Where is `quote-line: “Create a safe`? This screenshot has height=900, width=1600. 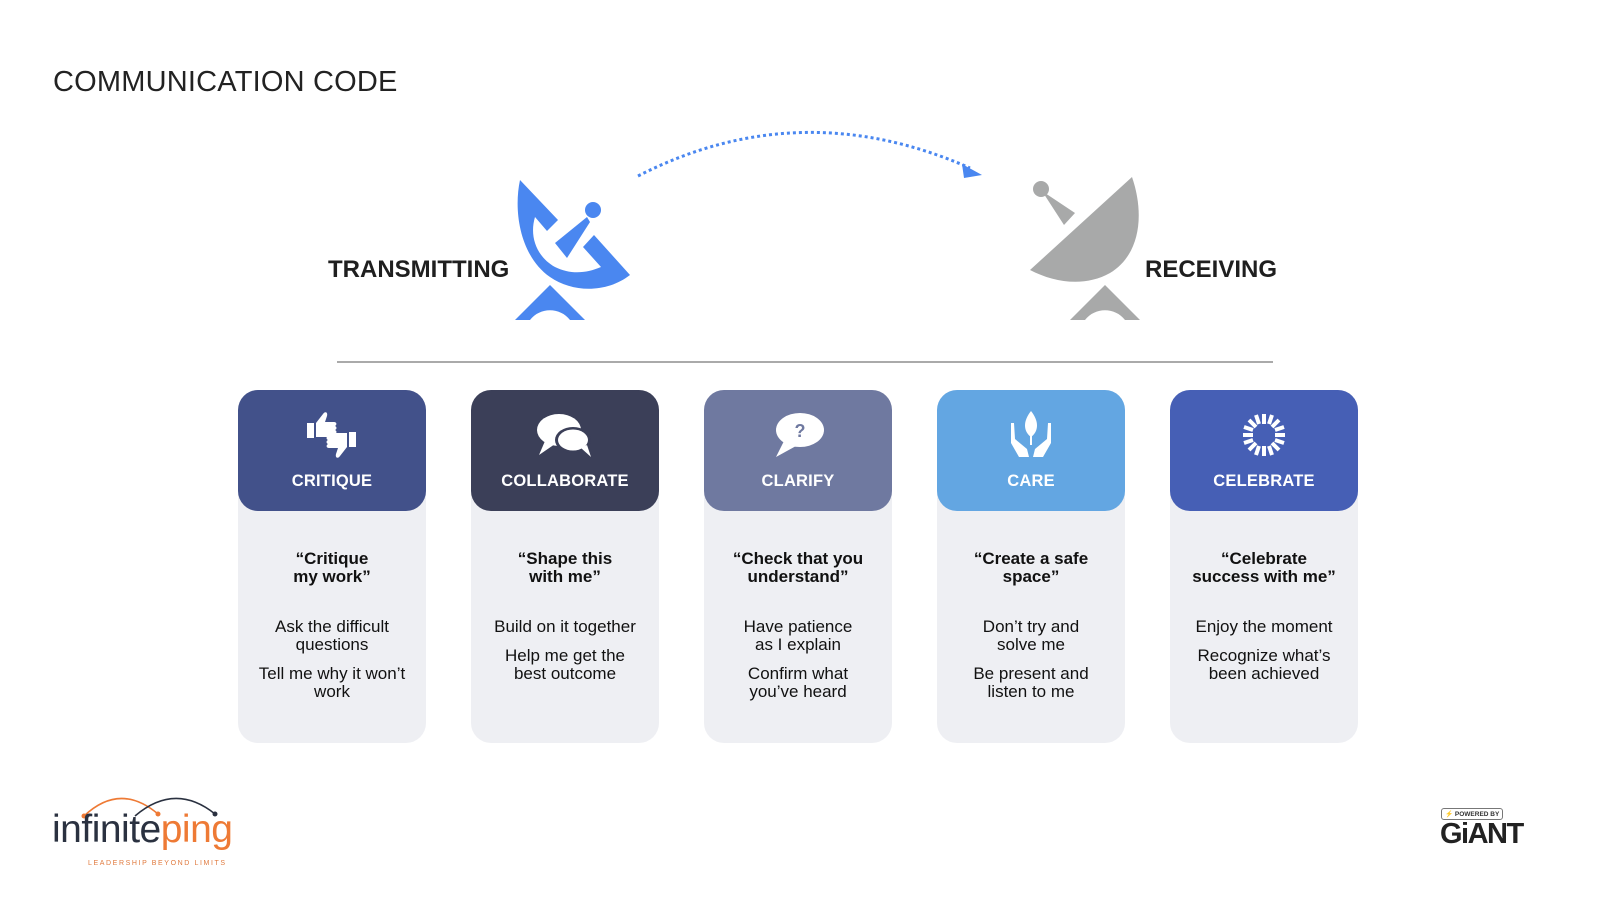
quote-line: “Create a safe is located at coordinates (1031, 558).